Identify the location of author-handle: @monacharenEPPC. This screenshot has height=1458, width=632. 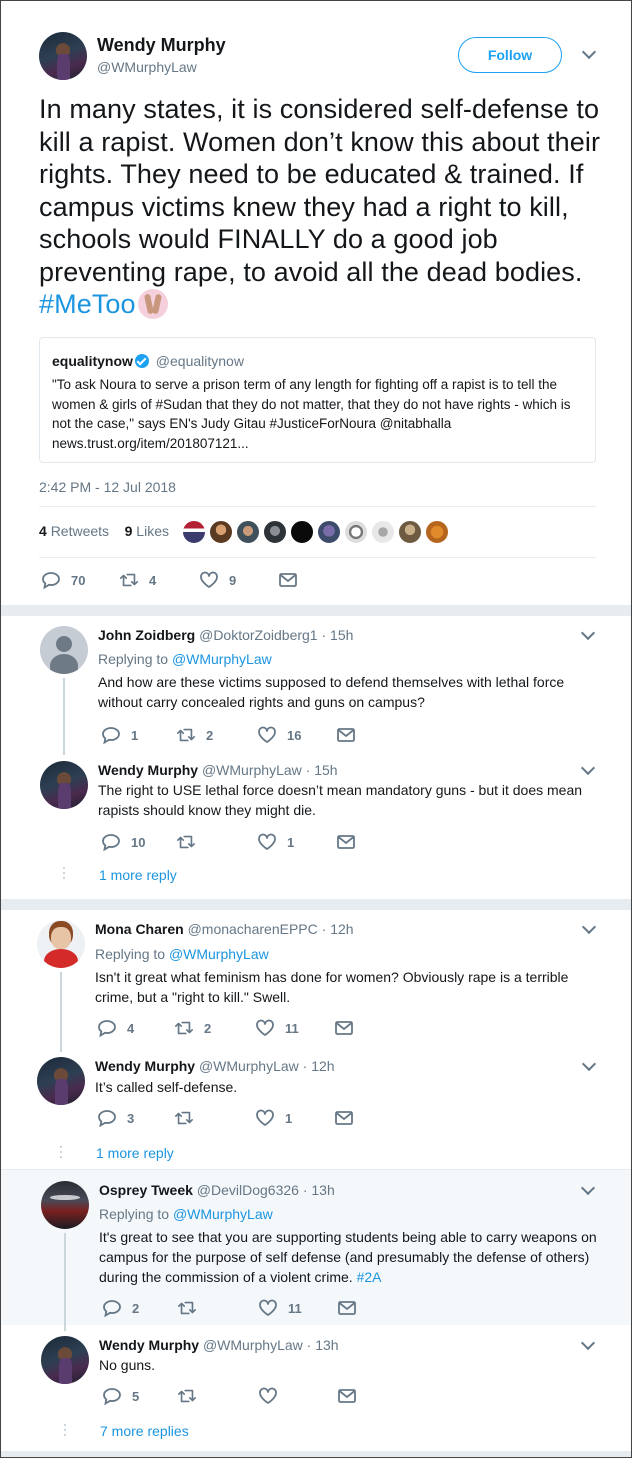
(253, 929).